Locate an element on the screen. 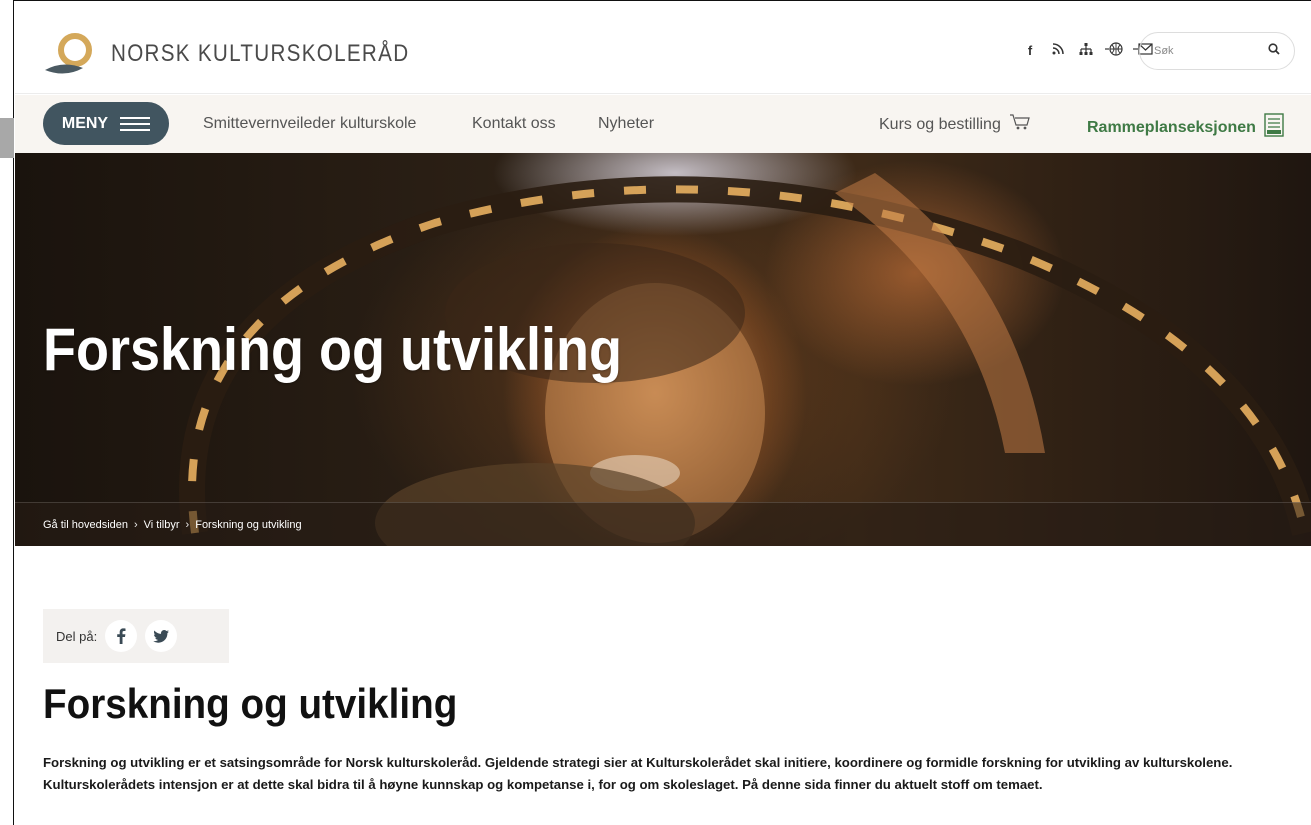  cart-icon is located at coordinates (1020, 124).